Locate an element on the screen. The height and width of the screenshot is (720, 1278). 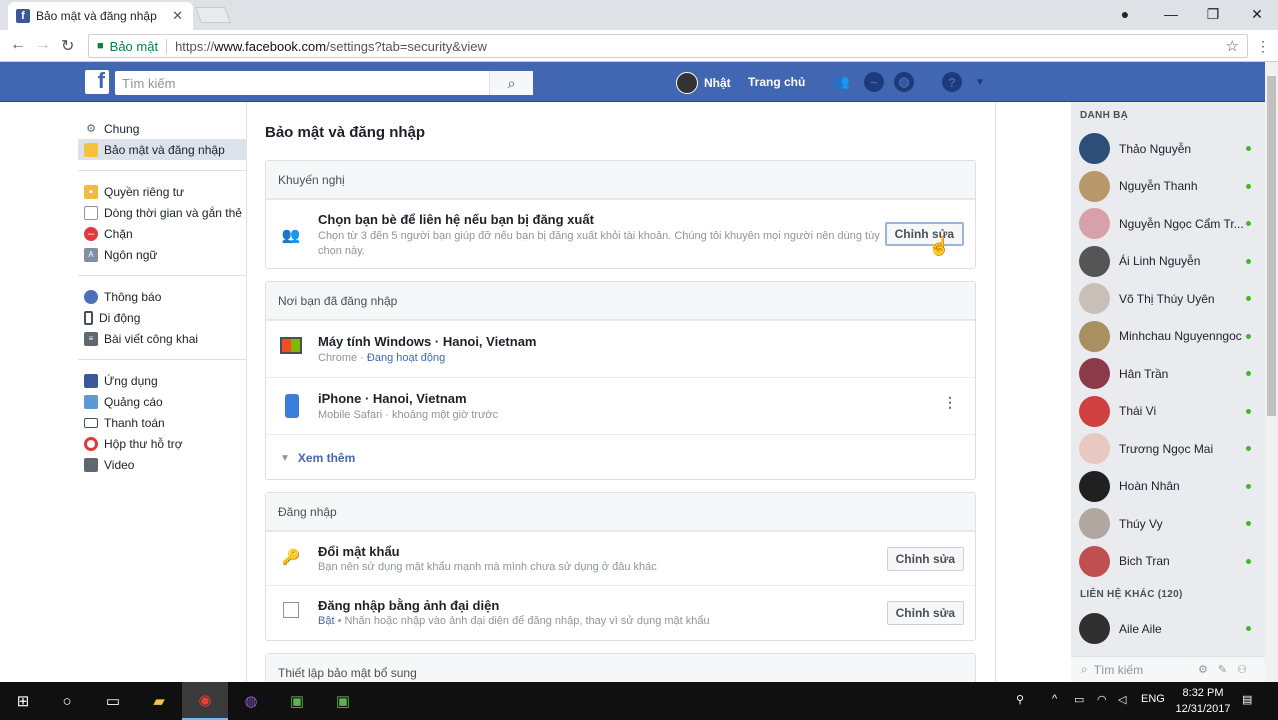
sidebar-item-support-inbox: Hộp thư hỗ trợ is located at coordinates (162, 443).